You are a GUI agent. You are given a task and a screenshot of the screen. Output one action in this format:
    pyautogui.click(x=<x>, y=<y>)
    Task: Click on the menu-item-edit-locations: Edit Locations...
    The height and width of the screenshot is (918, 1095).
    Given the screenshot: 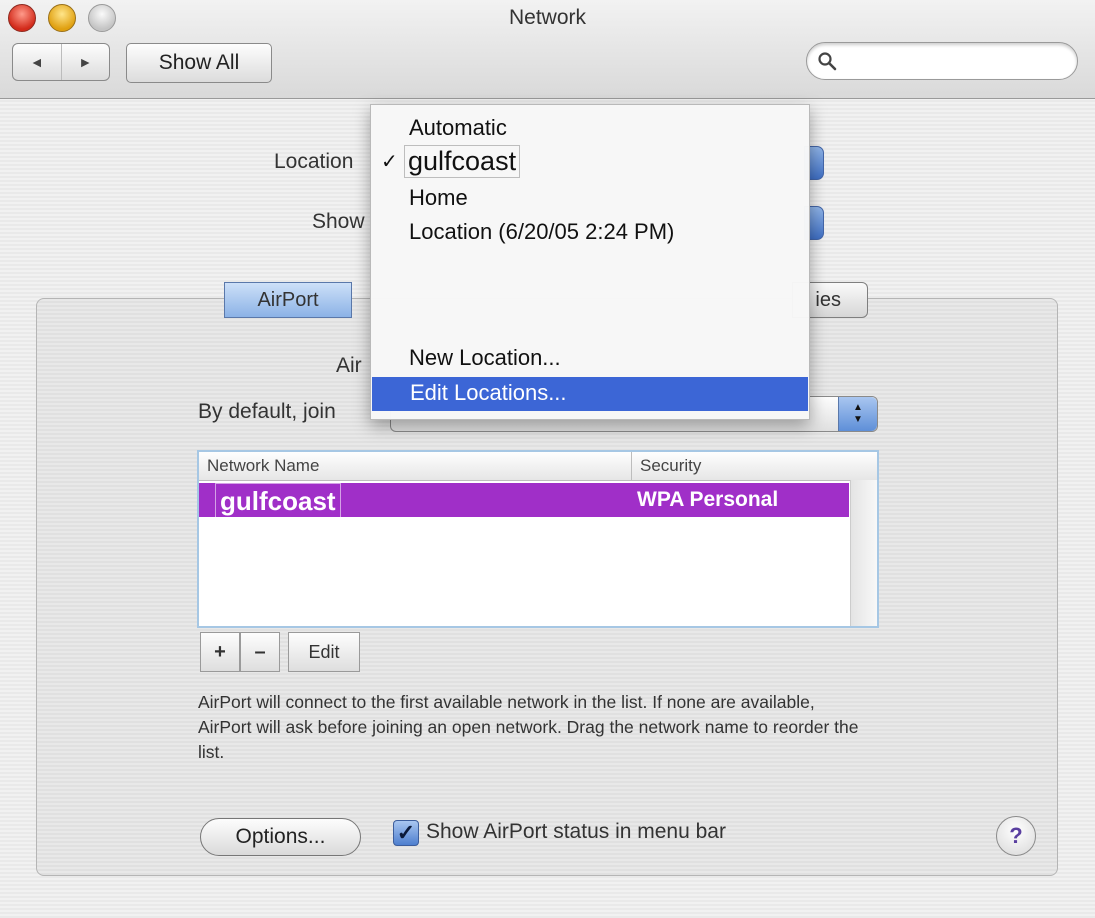 What is the action you would take?
    pyautogui.click(x=590, y=394)
    